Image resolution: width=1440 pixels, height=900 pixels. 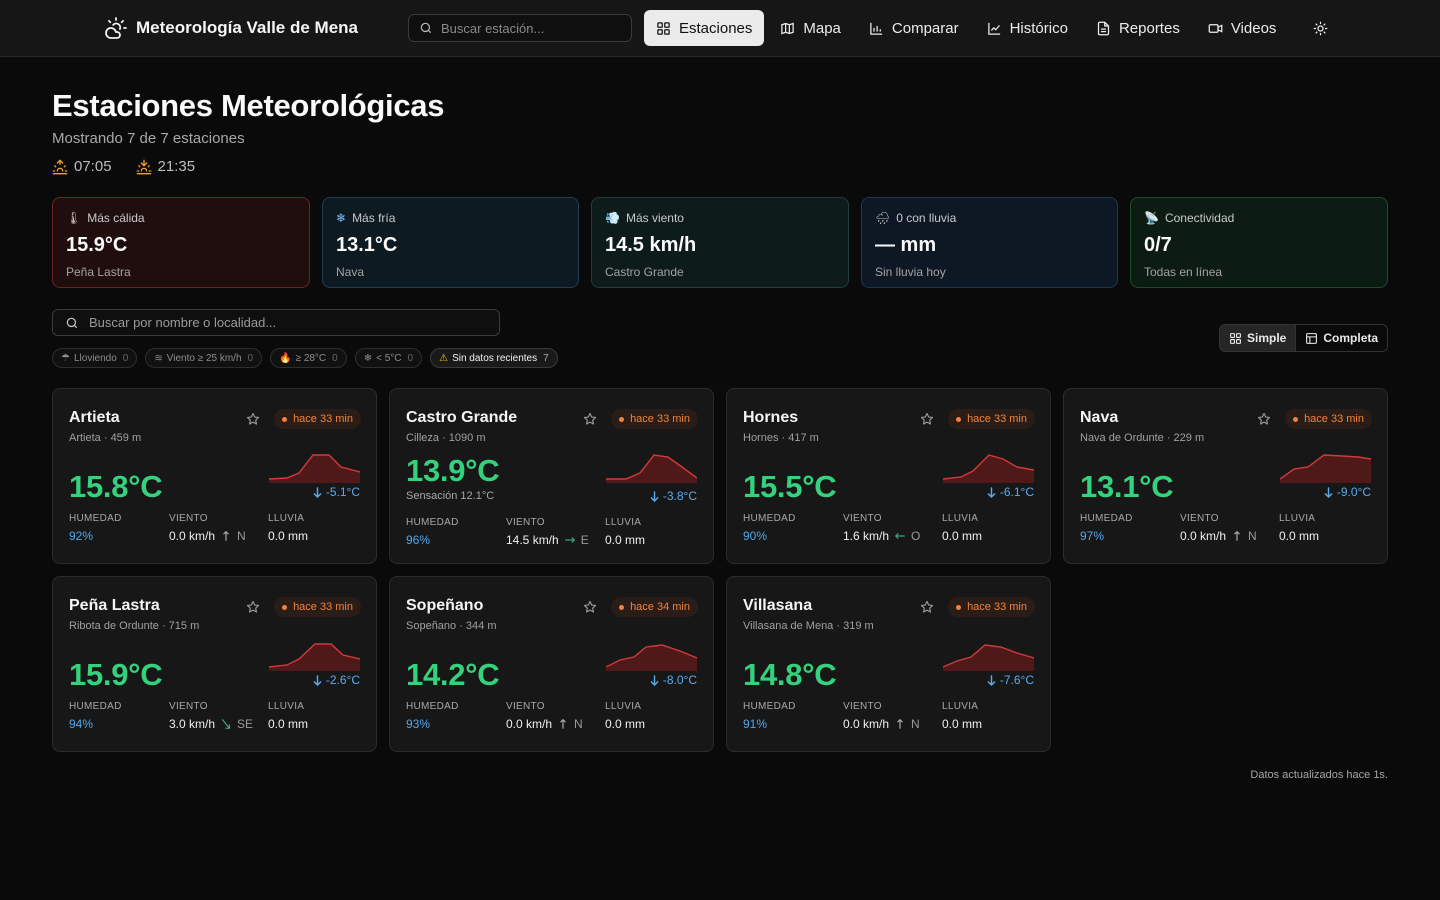 What do you see at coordinates (445, 605) in the screenshot?
I see `station-name: Sopeñano` at bounding box center [445, 605].